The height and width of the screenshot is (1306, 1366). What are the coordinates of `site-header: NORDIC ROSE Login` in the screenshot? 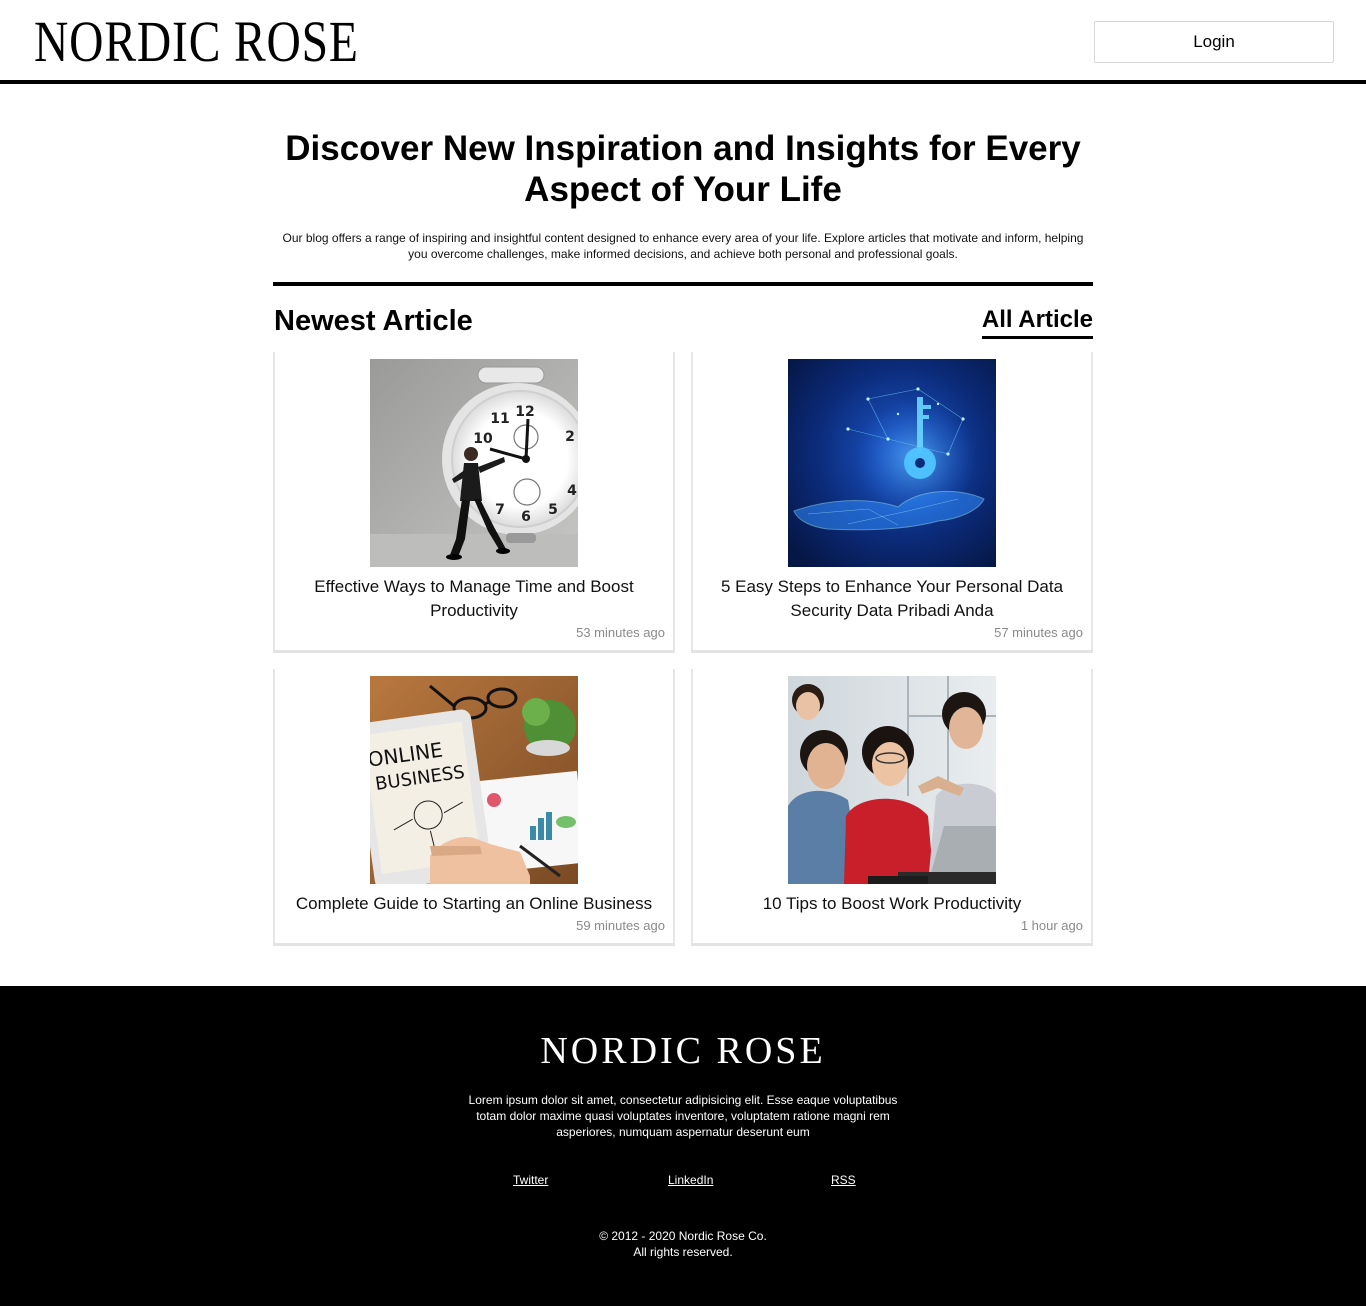 It's located at (683, 42).